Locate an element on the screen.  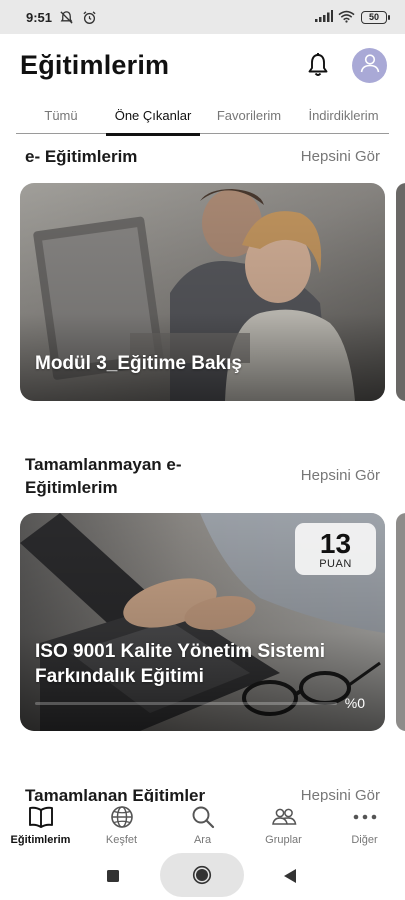
nav-item-discover: Keşfet is located at coordinates (121, 827).